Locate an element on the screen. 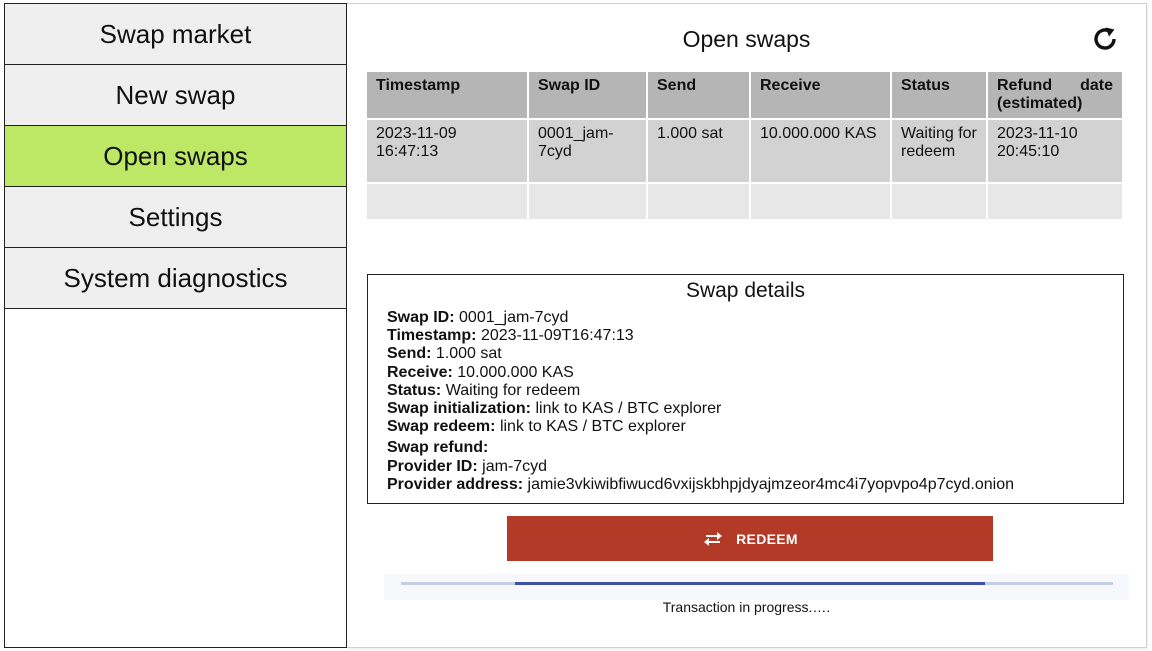  detail-provider-id: Provider ID: jam-7cyd is located at coordinates (467, 466).